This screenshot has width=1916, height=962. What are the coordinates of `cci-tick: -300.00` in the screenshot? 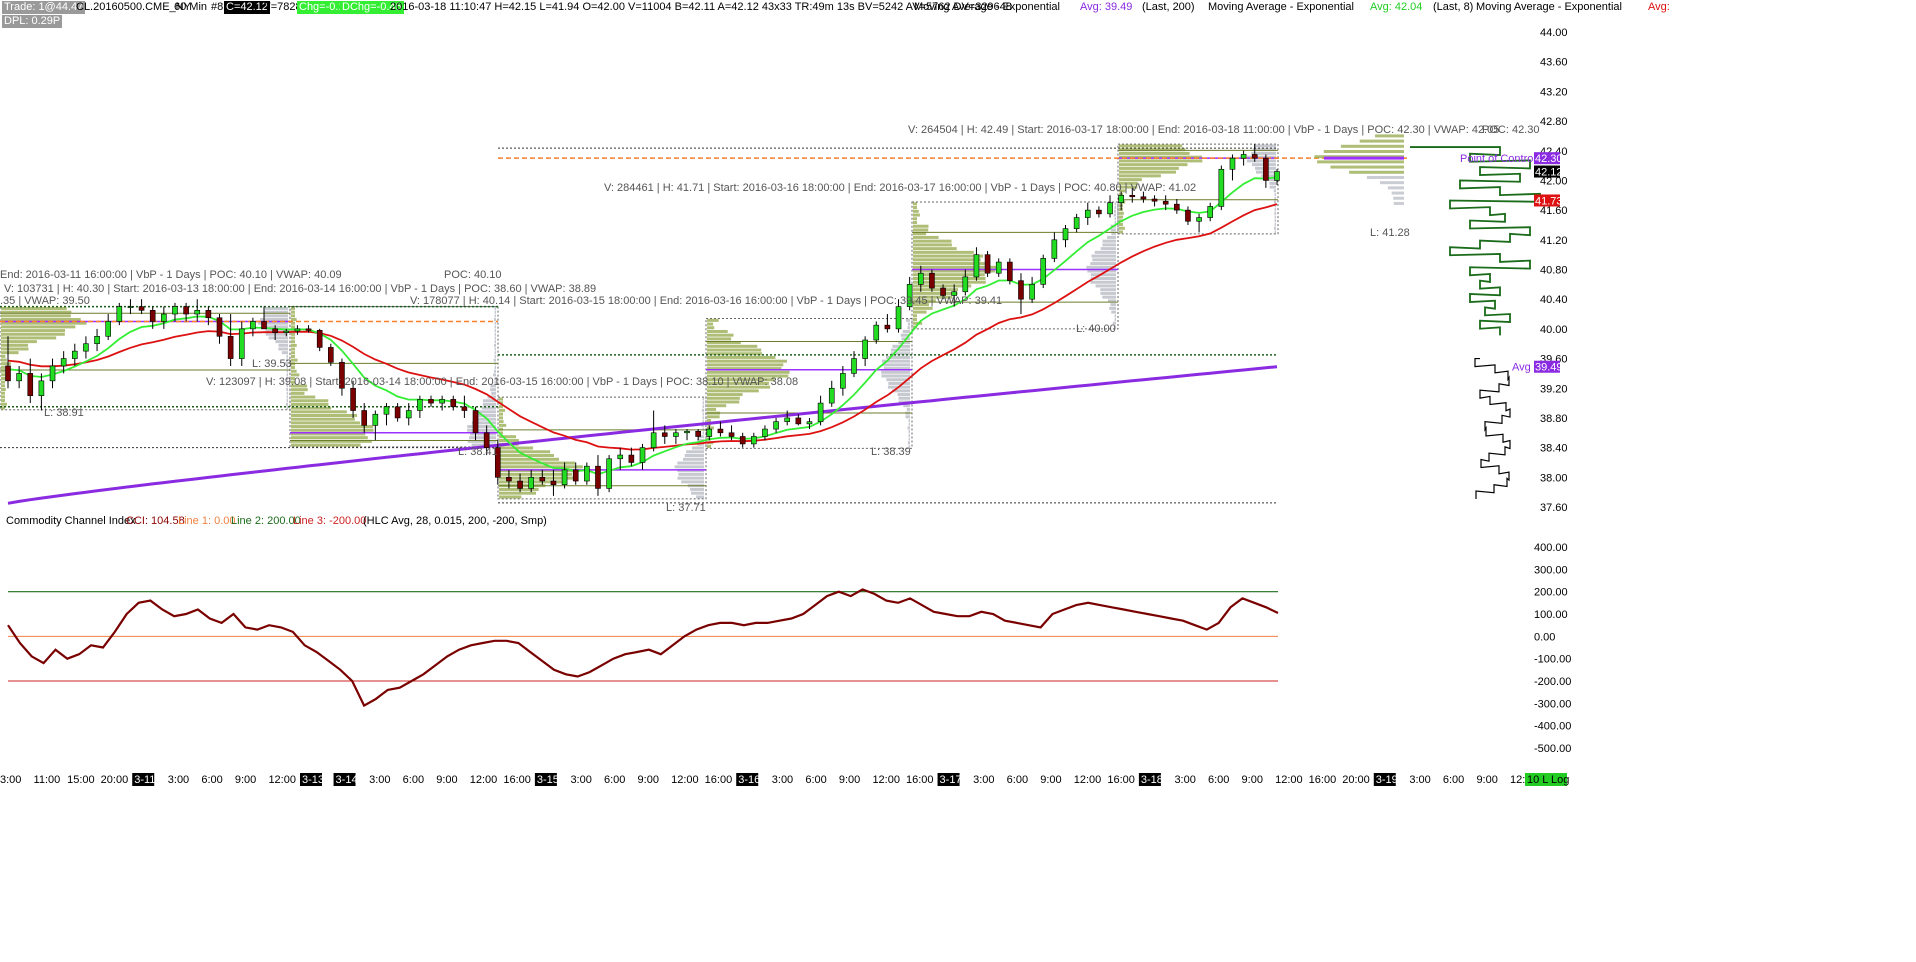 It's located at (1552, 704).